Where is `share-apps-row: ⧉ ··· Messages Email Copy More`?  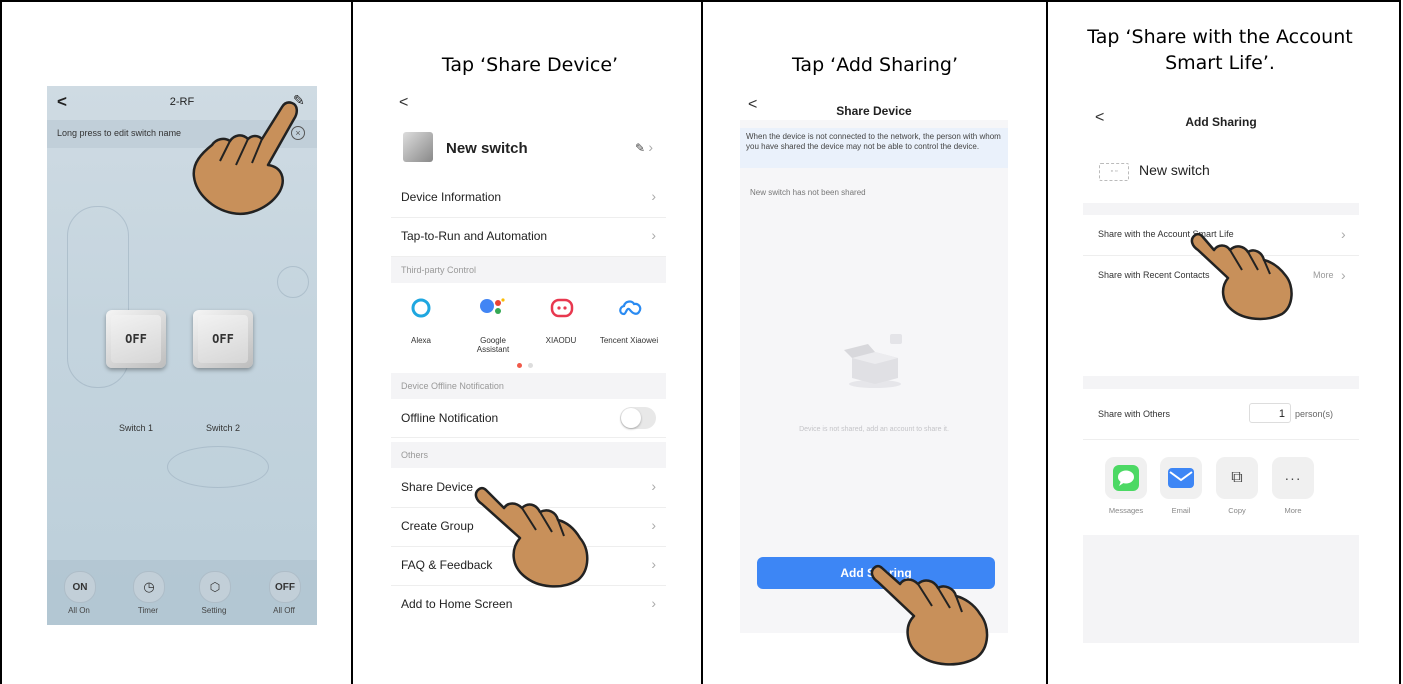 share-apps-row: ⧉ ··· Messages Email Copy More is located at coordinates (1221, 487).